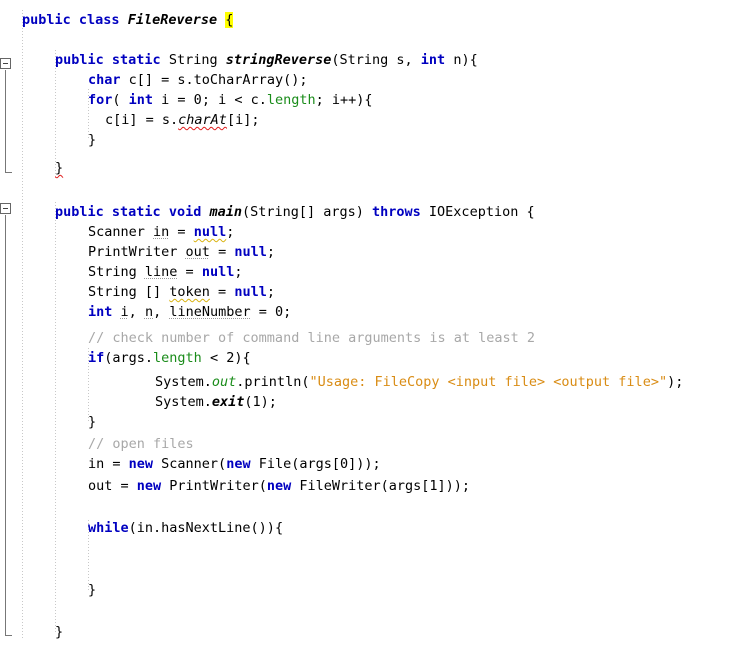  Describe the element at coordinates (108, 464) in the screenshot. I see `code-token: in =` at that location.